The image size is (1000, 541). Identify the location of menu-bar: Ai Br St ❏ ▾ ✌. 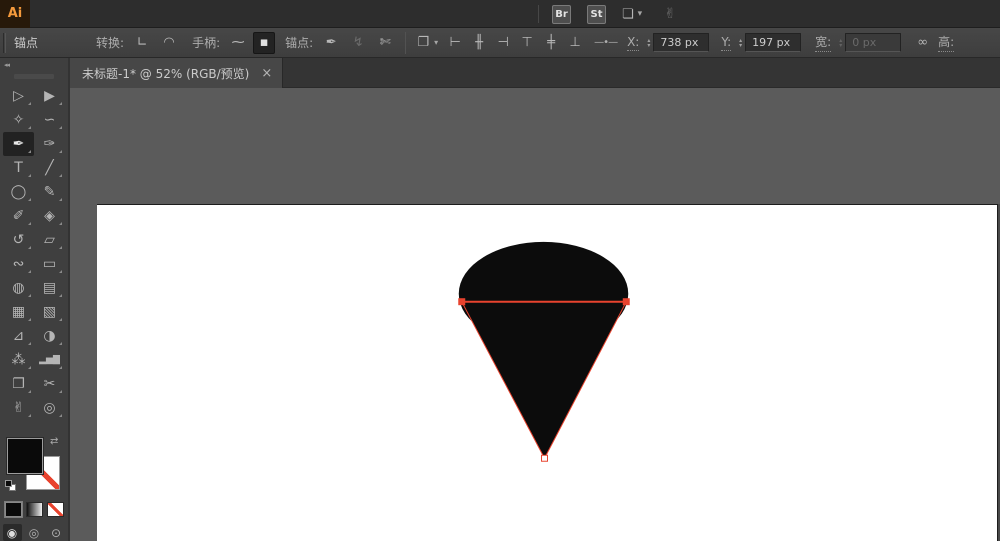
(500, 14).